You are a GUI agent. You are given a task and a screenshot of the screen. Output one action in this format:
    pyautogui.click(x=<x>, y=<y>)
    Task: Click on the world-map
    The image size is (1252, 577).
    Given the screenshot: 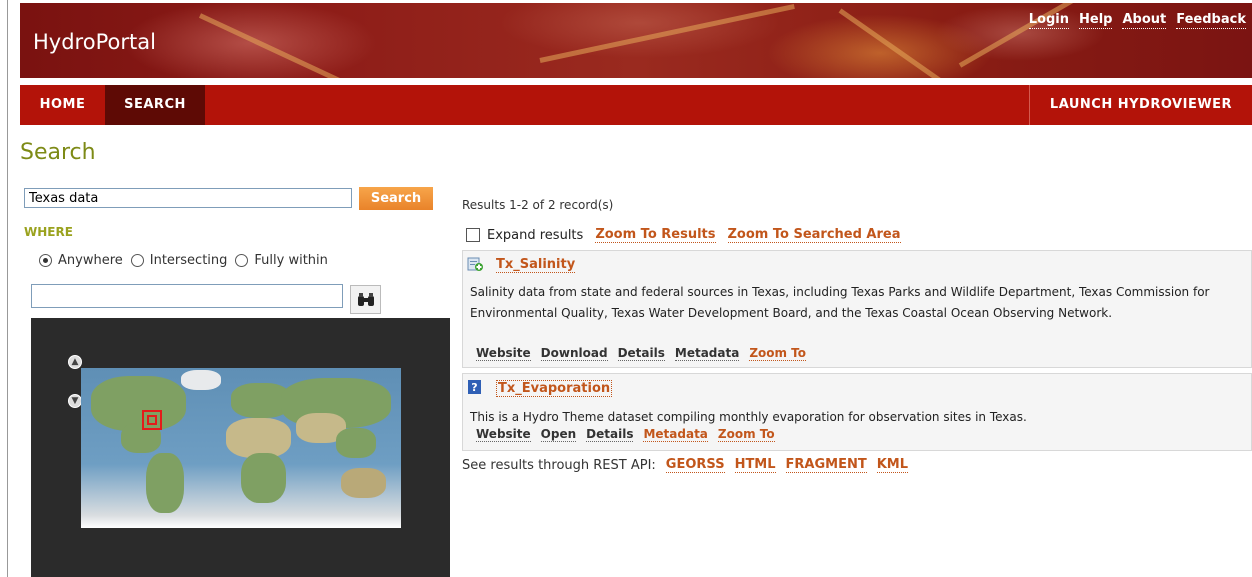 What is the action you would take?
    pyautogui.click(x=241, y=448)
    